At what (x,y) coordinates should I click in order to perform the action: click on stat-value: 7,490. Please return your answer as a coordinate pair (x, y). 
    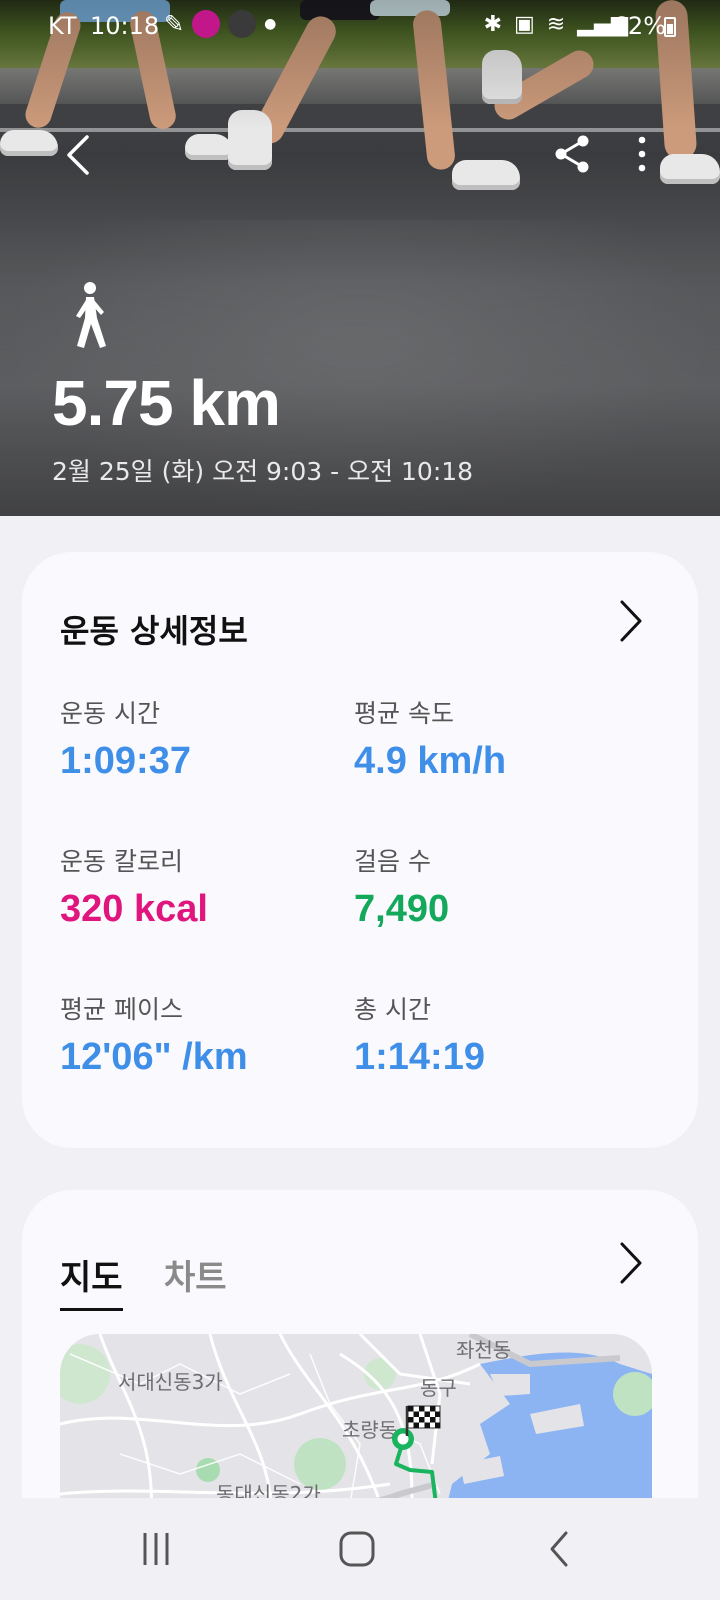
    Looking at the image, I should click on (402, 909).